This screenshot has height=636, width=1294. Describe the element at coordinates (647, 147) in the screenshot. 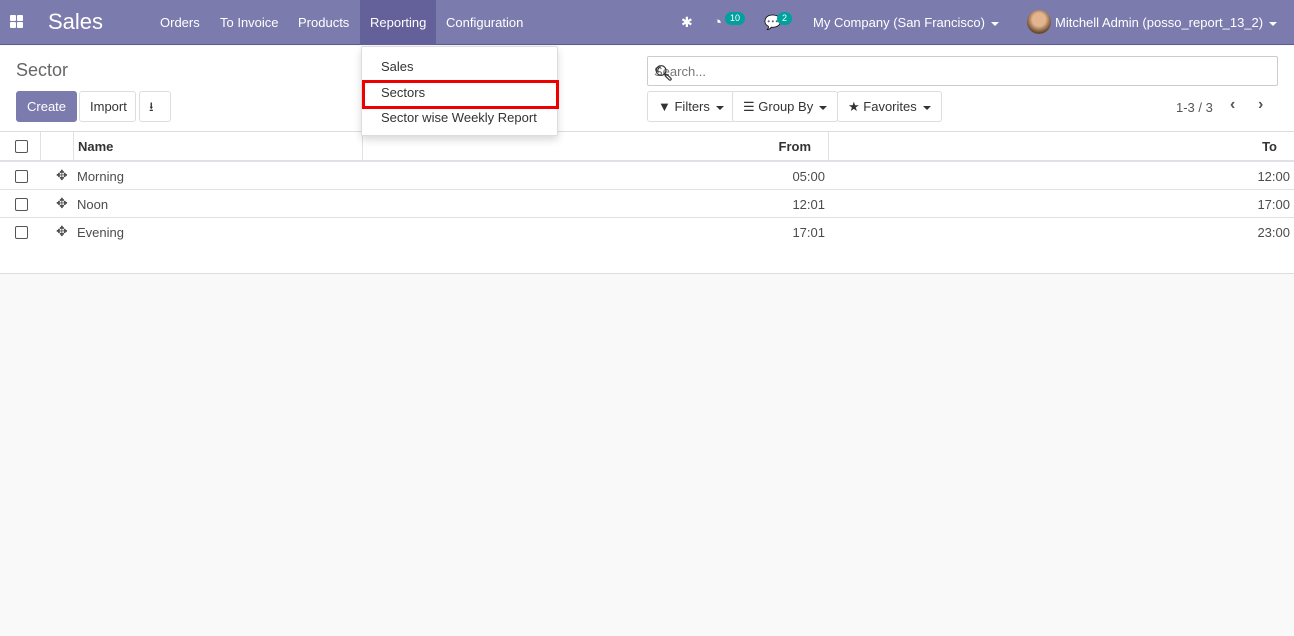

I see `table-header: Name From To` at that location.